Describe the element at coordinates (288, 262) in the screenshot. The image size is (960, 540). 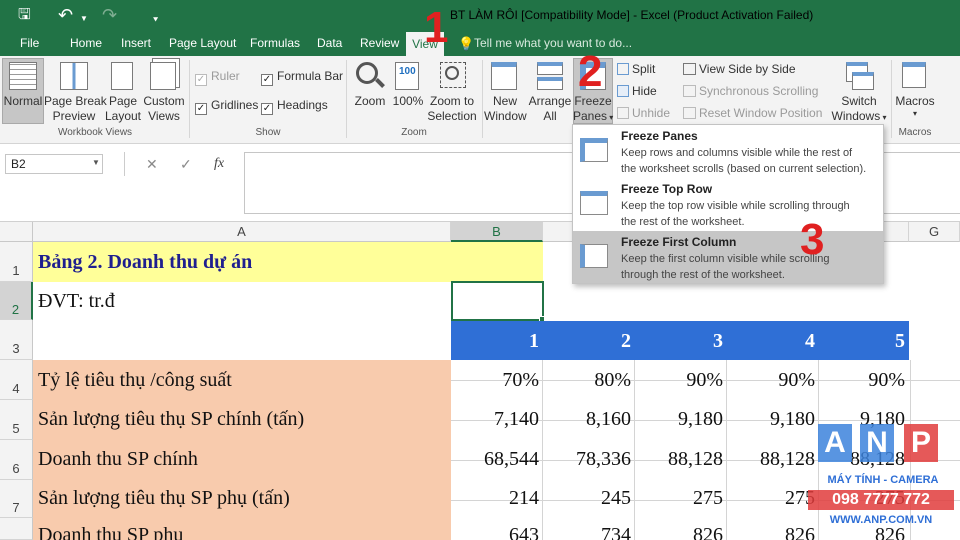
I see `cell-a1-title: Bảng 2. Doanh thu dự án` at that location.